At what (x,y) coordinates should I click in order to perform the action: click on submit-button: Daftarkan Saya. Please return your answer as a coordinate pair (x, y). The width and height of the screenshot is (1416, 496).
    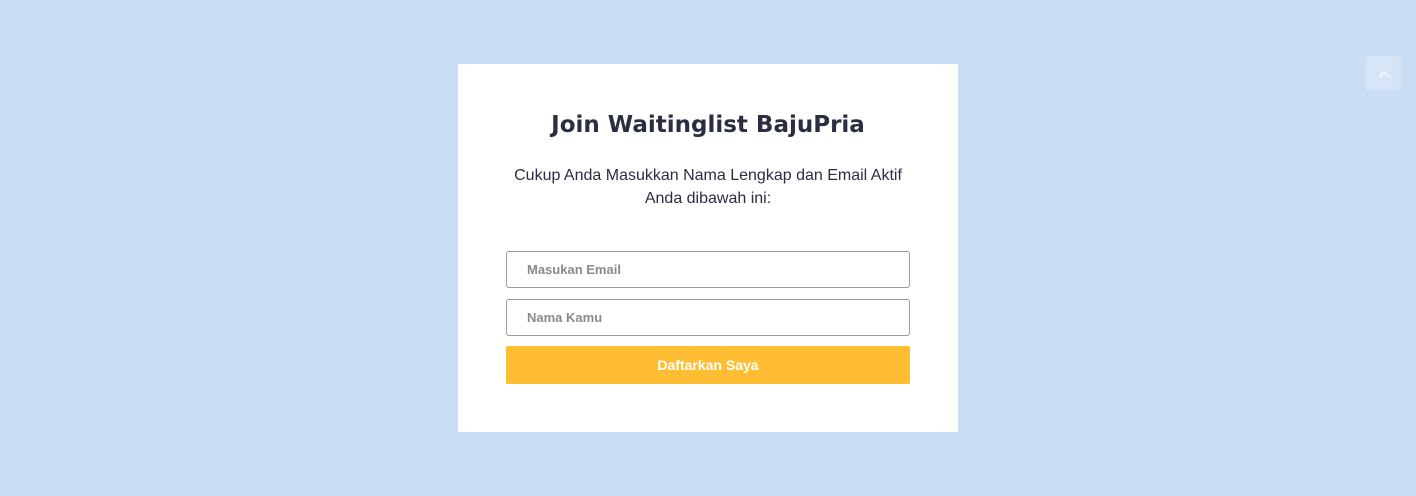
    Looking at the image, I should click on (708, 365).